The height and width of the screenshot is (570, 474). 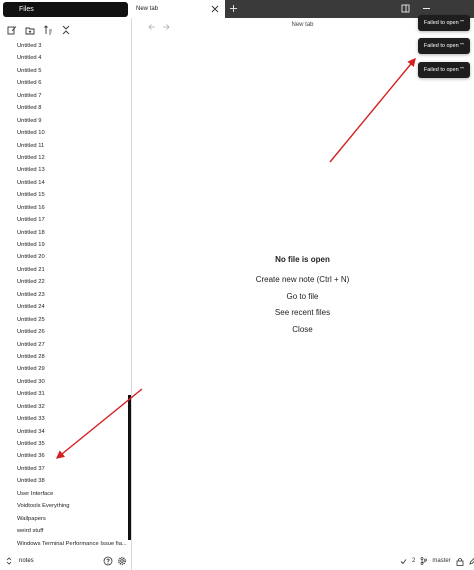 I want to click on file-list-item: Untitled 20, so click(x=63, y=257).